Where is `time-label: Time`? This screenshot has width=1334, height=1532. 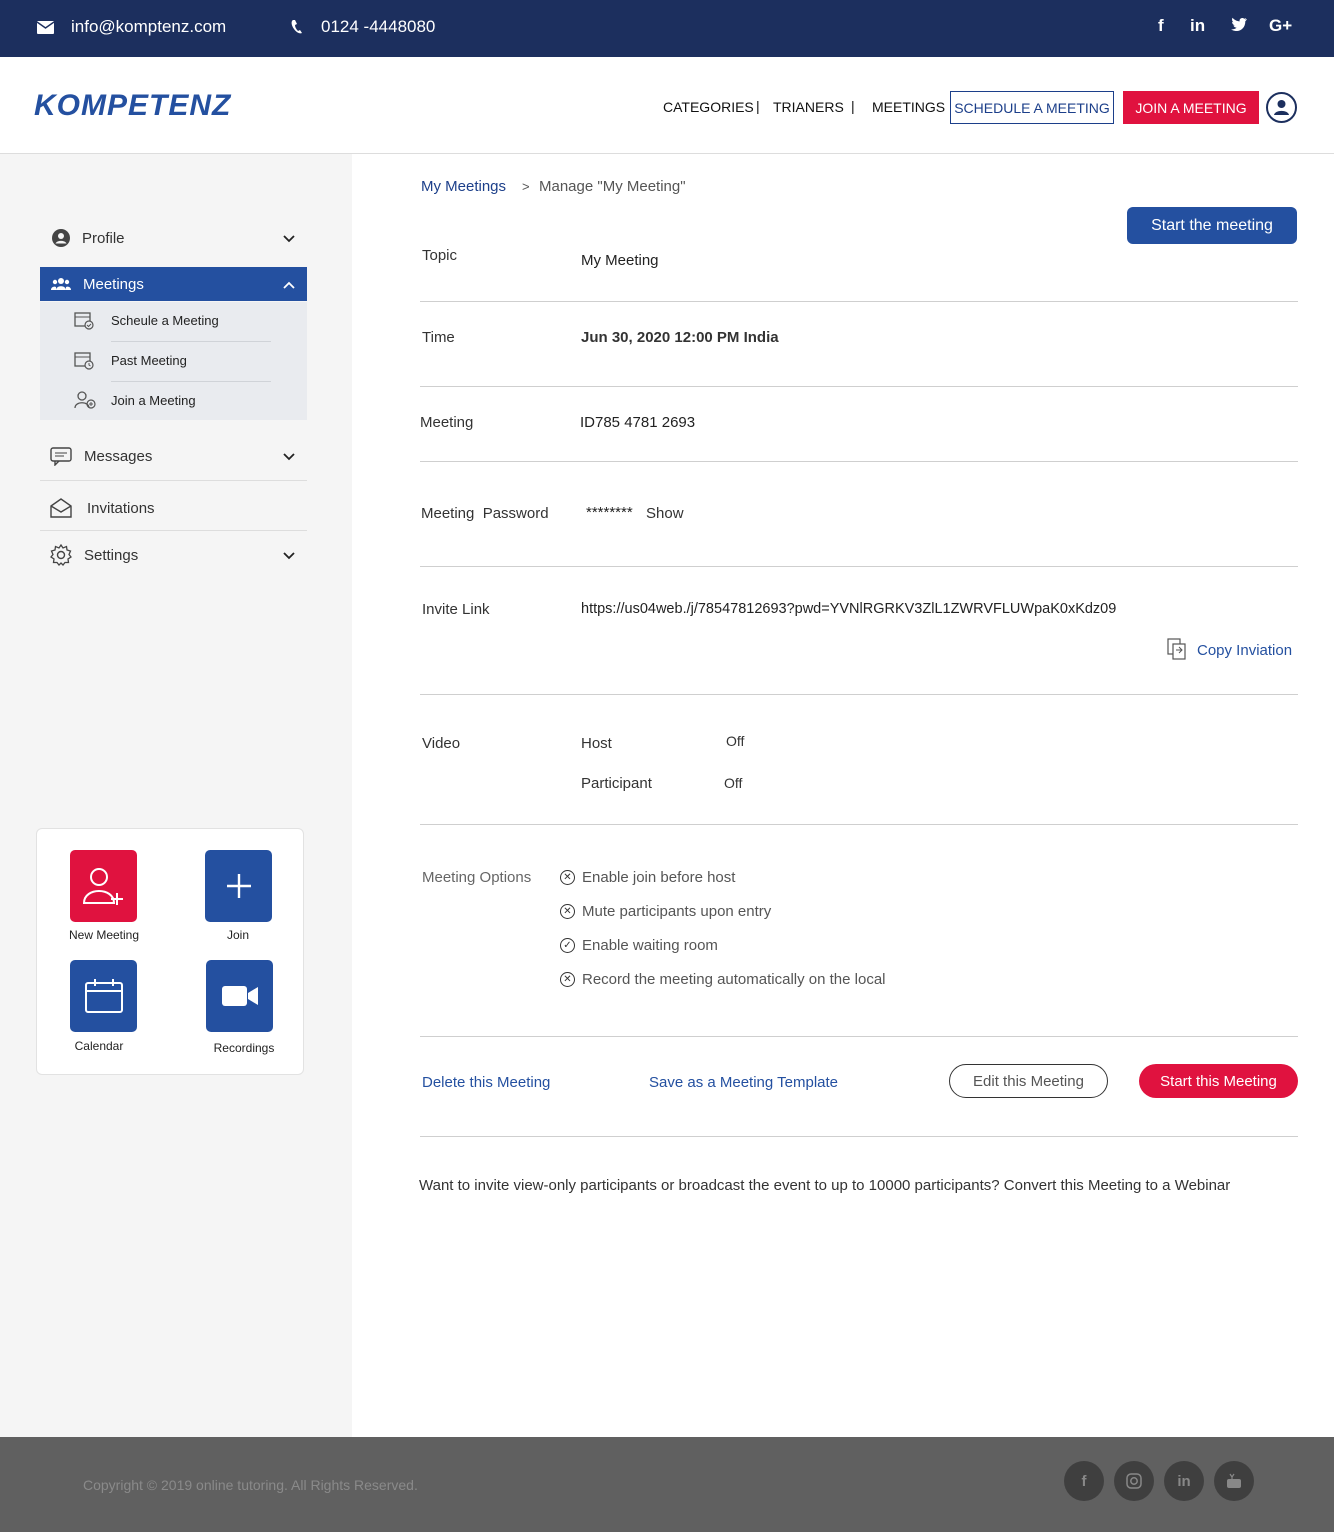 time-label: Time is located at coordinates (438, 337).